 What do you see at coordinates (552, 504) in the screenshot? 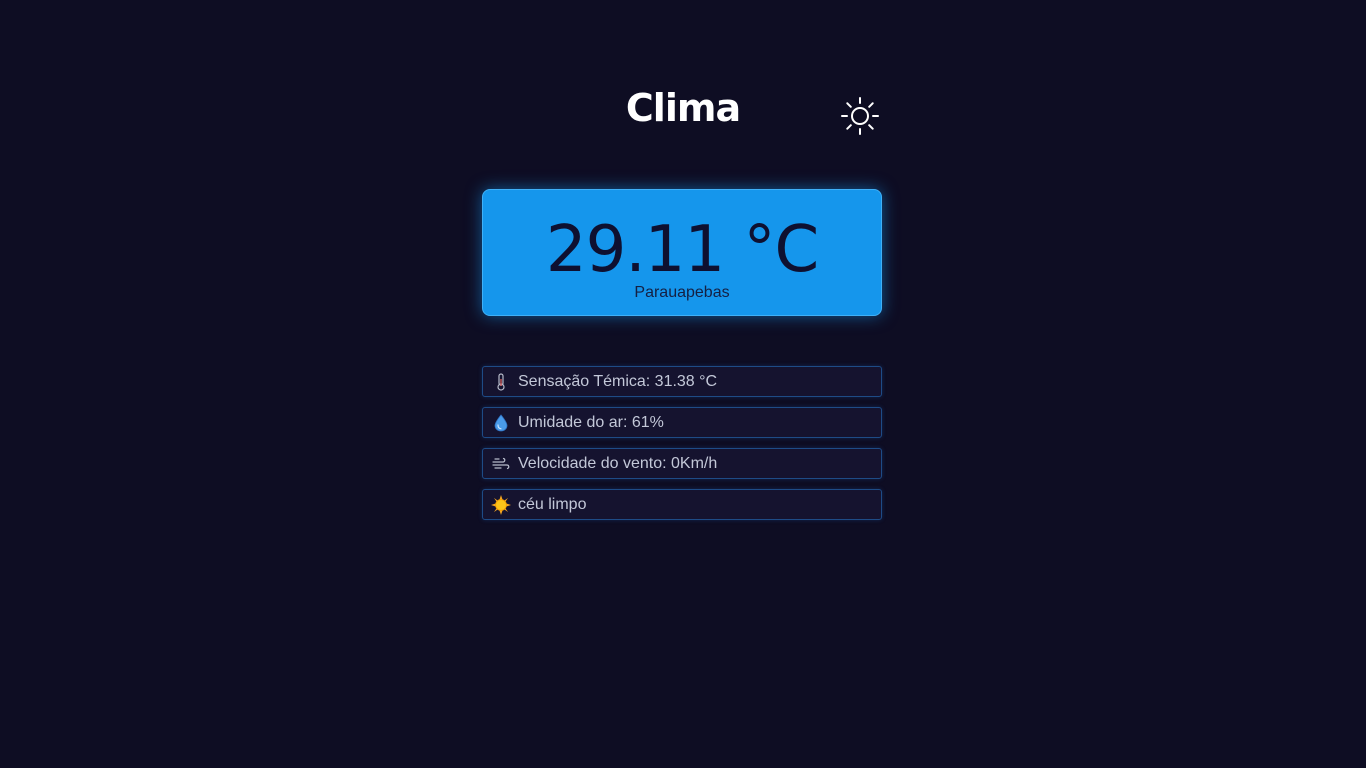
I see `sky-condition-text: céu limpo` at bounding box center [552, 504].